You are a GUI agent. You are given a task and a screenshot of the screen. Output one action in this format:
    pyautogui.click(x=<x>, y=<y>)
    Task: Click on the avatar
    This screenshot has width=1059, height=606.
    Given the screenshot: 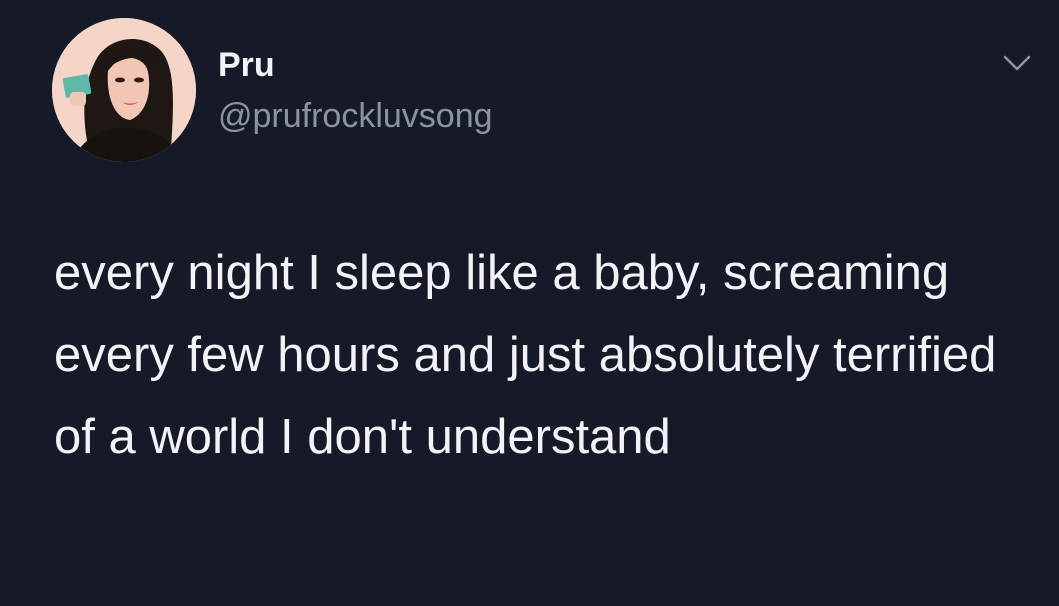 What is the action you would take?
    pyautogui.click(x=124, y=90)
    